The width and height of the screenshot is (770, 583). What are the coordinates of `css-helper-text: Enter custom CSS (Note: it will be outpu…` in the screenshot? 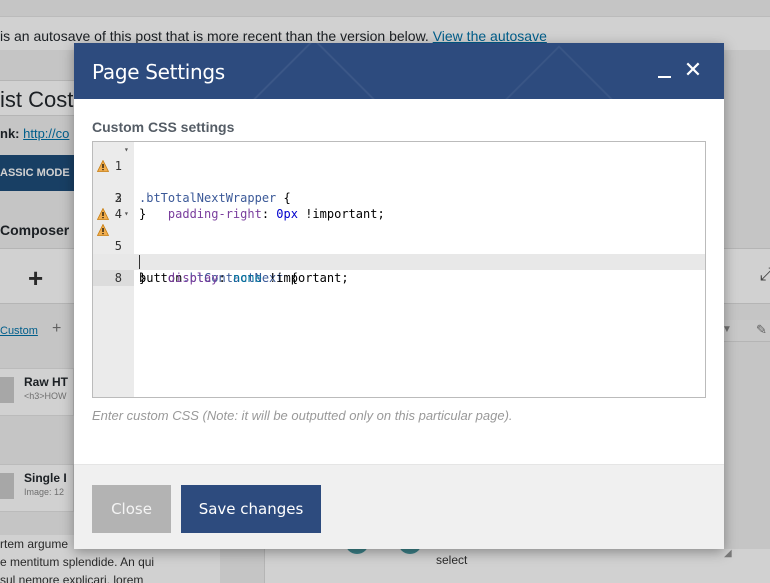 It's located at (302, 415).